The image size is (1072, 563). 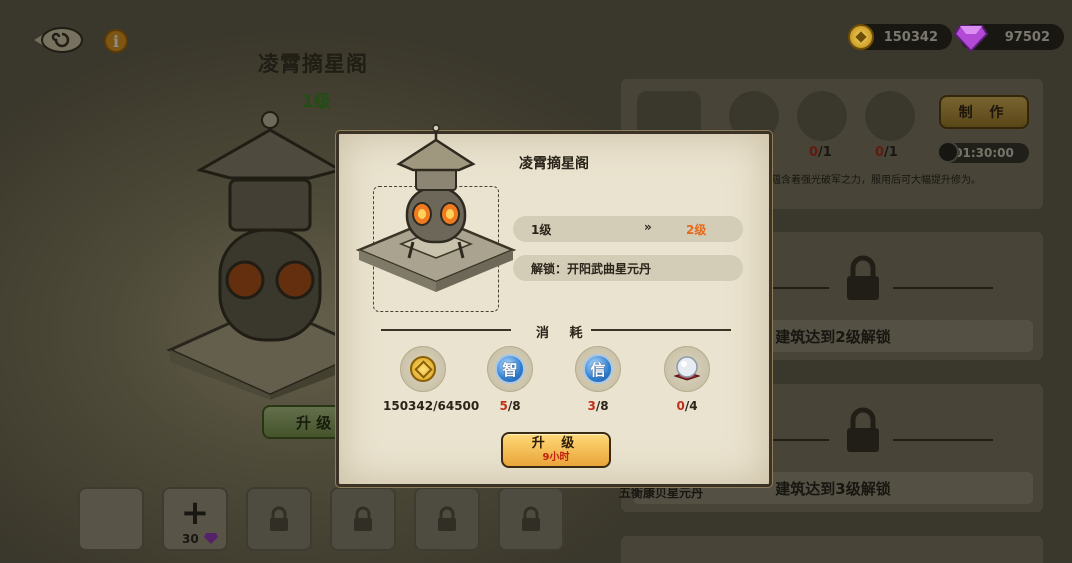 I want to click on crystal-cost: 0/4, so click(x=687, y=406).